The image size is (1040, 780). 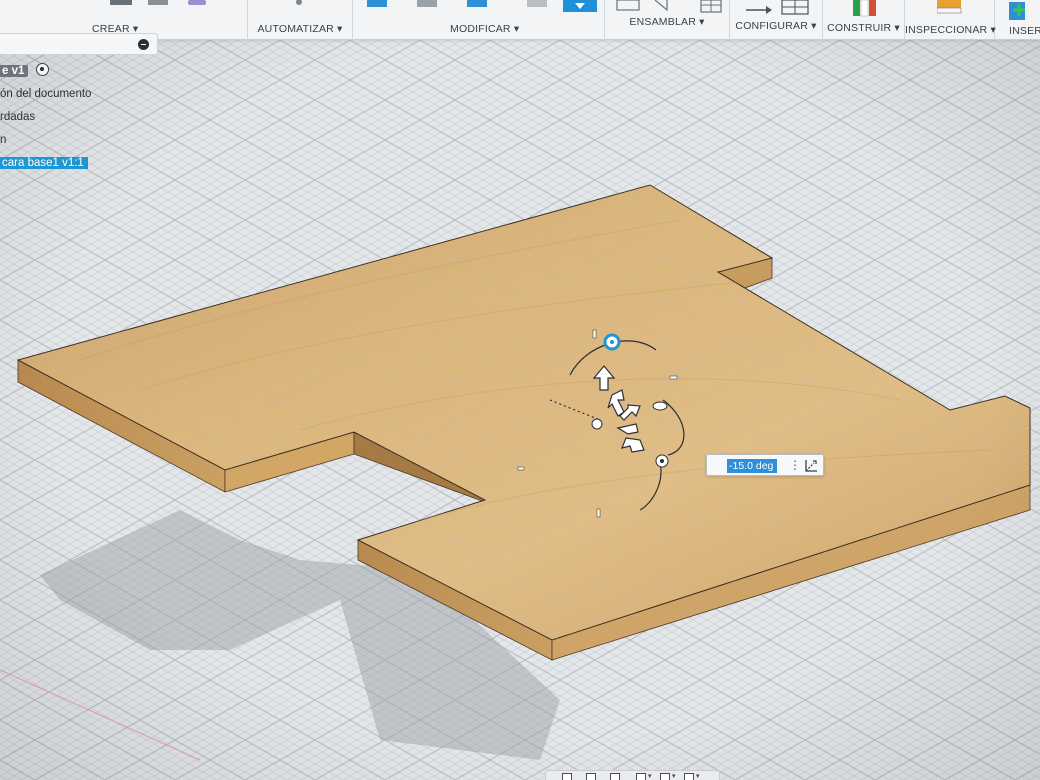 What do you see at coordinates (641, 776) in the screenshot?
I see `display-mode-icon` at bounding box center [641, 776].